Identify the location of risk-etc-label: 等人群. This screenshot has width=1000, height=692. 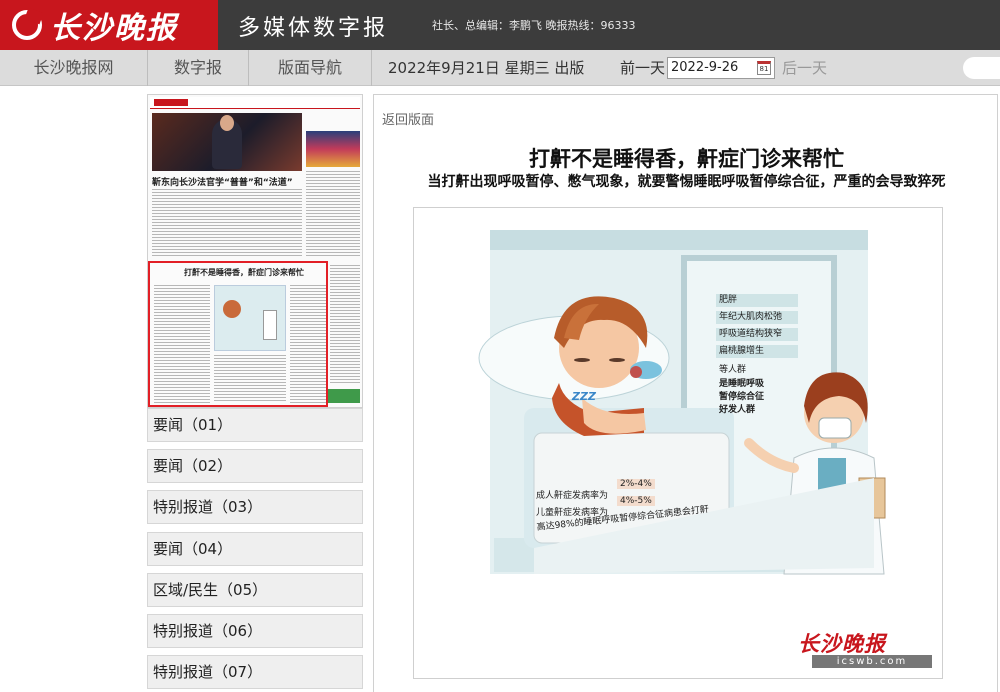
(733, 370).